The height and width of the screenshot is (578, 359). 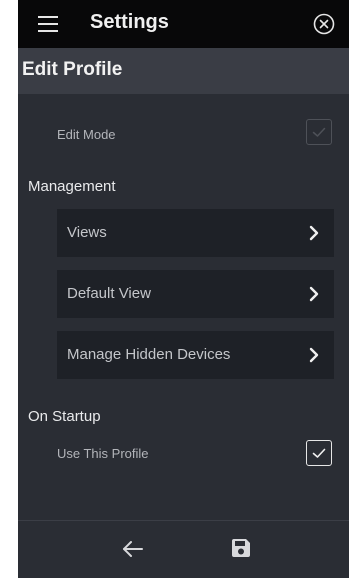 I want to click on edit-mode-label: Edit Mode, so click(x=86, y=134).